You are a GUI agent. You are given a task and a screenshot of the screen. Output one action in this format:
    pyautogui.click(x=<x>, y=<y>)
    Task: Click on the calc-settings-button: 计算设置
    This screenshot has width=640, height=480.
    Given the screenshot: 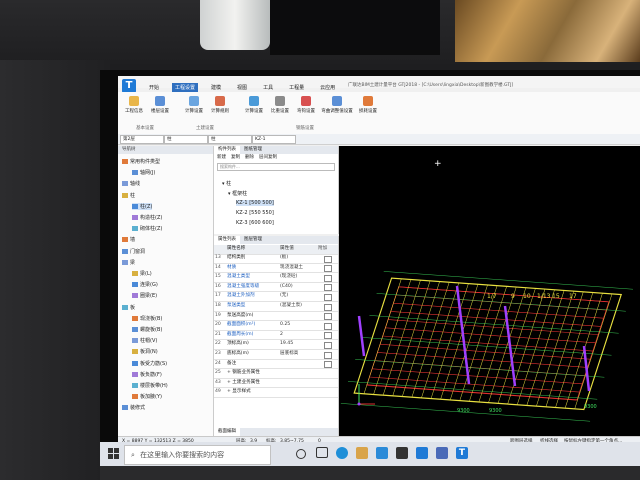 What is the action you would take?
    pyautogui.click(x=194, y=105)
    